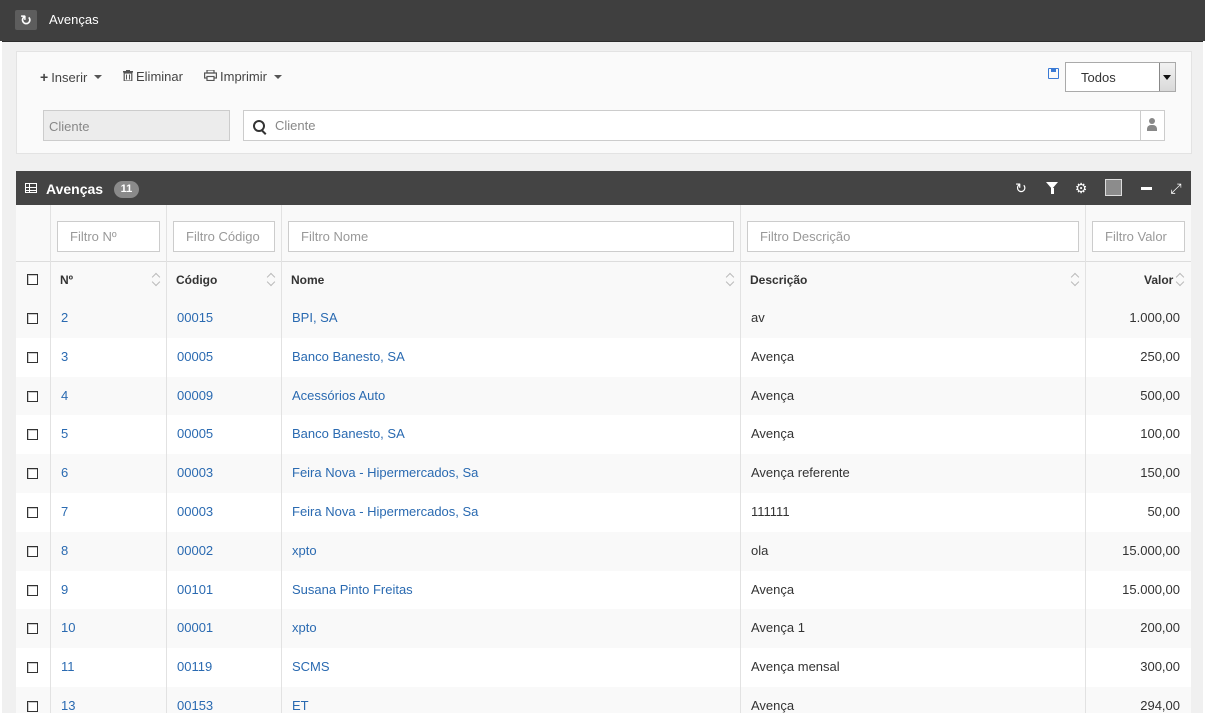 This screenshot has width=1205, height=713. Describe the element at coordinates (64, 317) in the screenshot. I see `cell-numero: 2` at that location.